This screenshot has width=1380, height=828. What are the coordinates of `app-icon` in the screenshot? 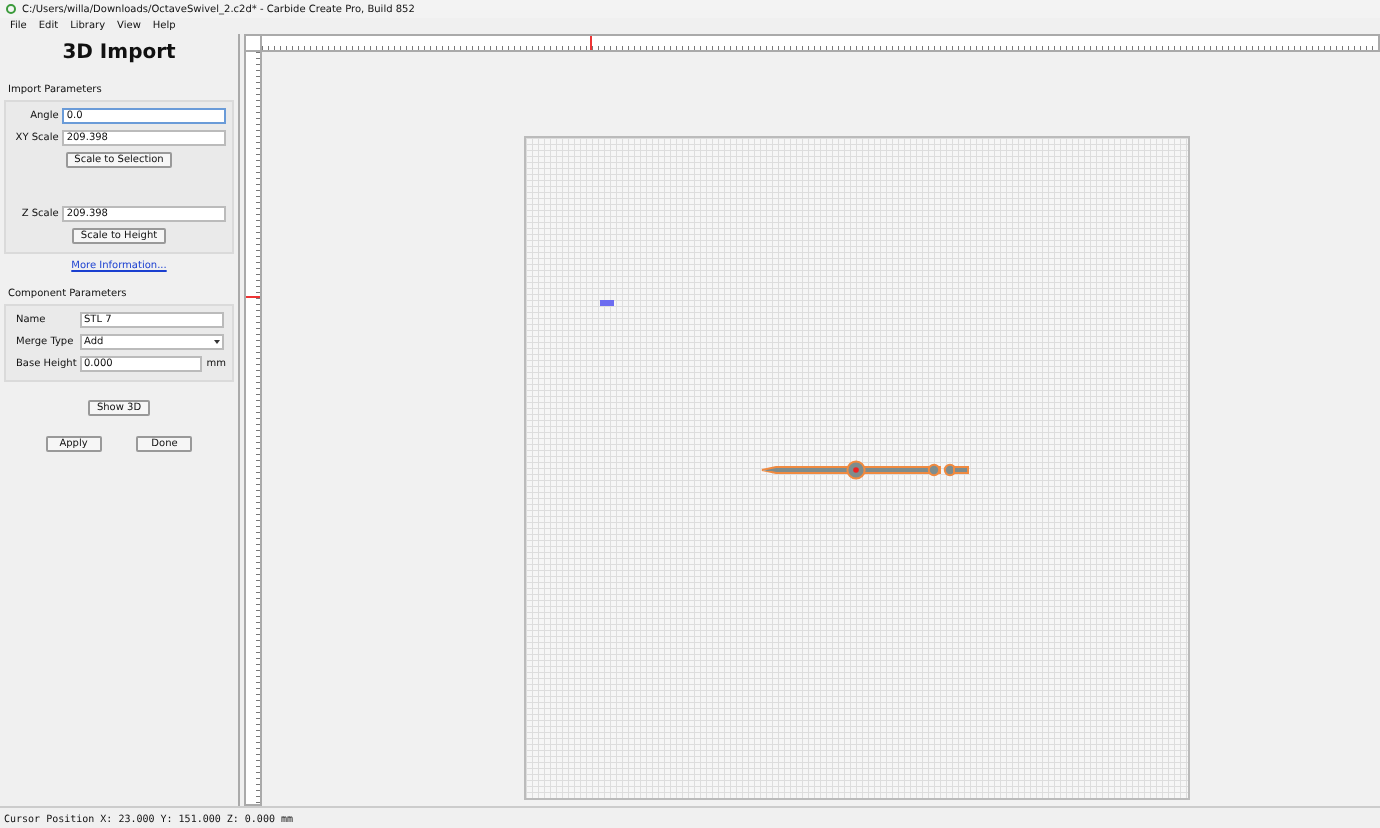 It's located at (11, 9).